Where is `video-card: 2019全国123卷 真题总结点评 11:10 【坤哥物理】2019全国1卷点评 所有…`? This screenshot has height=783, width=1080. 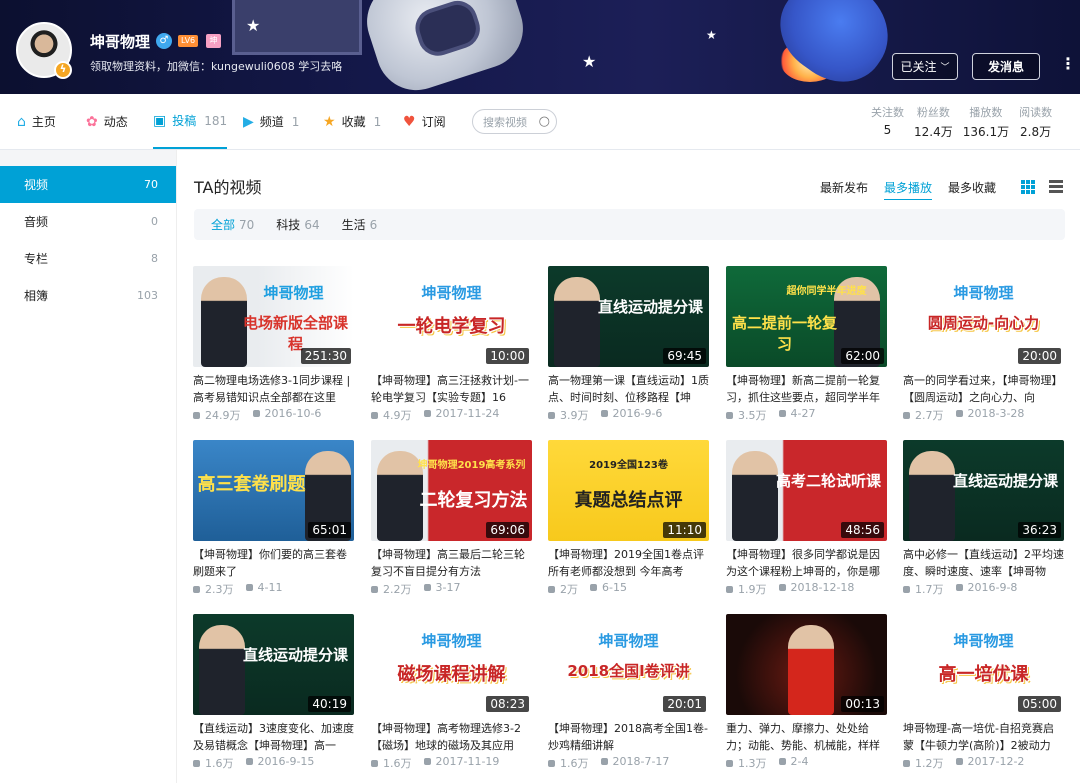 video-card: 2019全国123卷 真题总结点评 11:10 【坤哥物理】2019全国1卷点评 所有… is located at coordinates (628, 518).